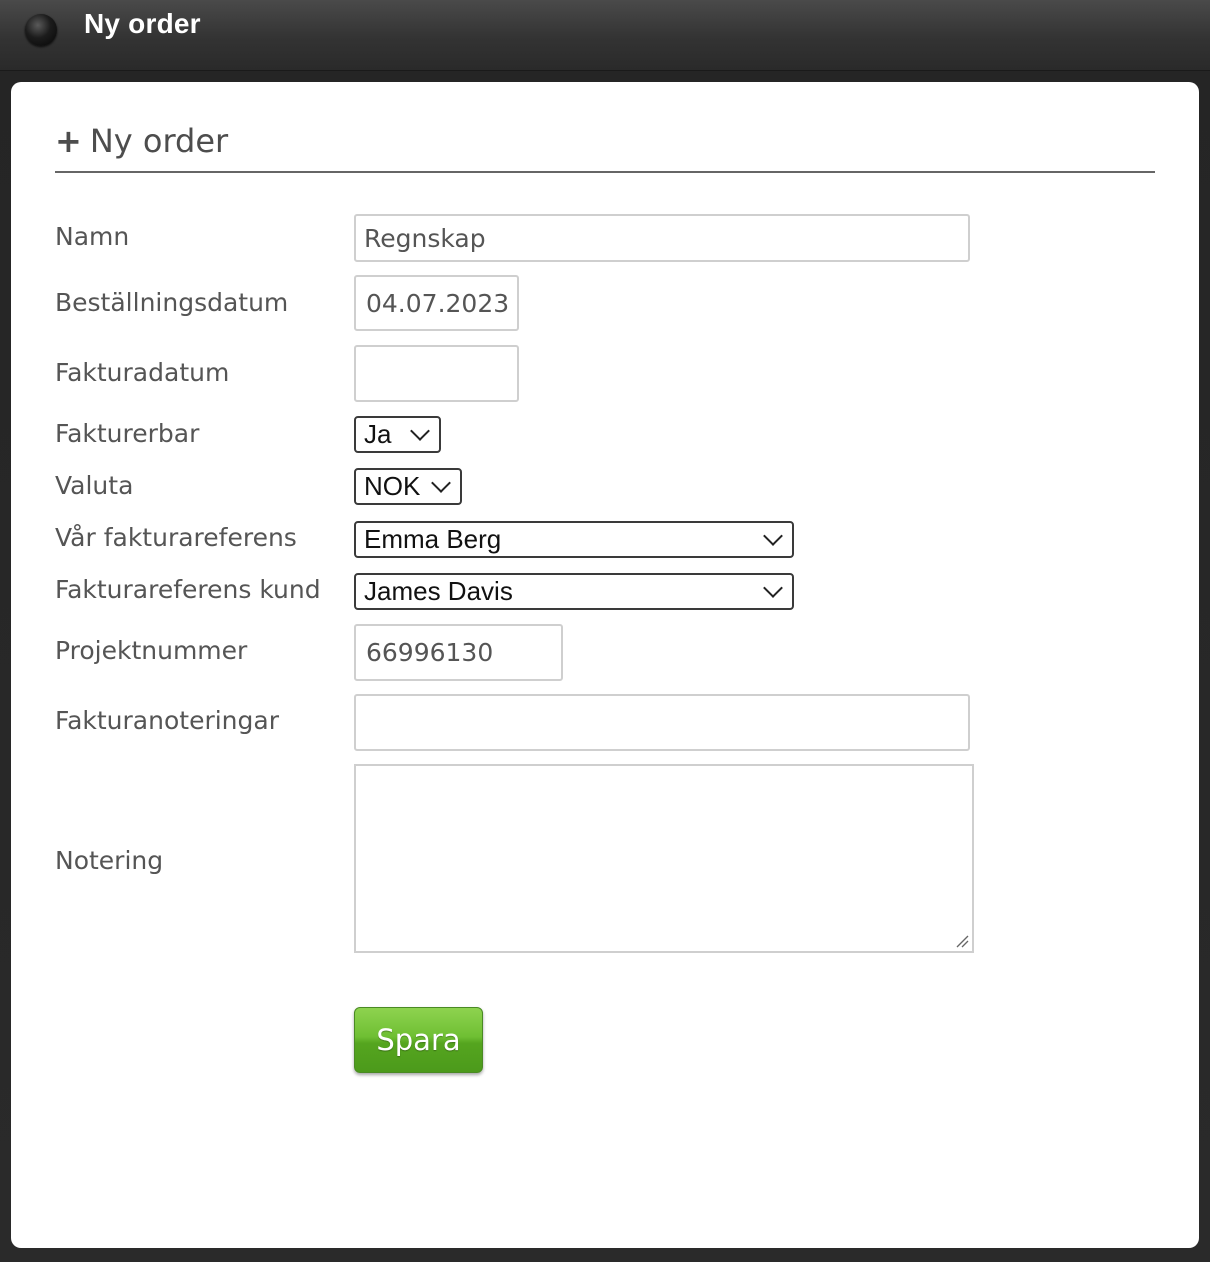  I want to click on var-fakturareferens-value: Emma Berg, so click(433, 539).